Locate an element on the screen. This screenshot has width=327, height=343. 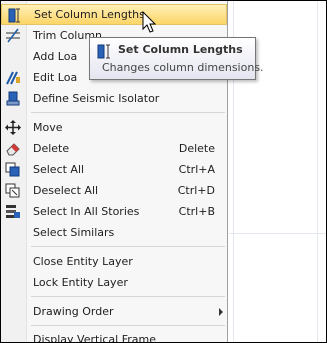
menu-item-label: Drawing Order is located at coordinates (73, 311).